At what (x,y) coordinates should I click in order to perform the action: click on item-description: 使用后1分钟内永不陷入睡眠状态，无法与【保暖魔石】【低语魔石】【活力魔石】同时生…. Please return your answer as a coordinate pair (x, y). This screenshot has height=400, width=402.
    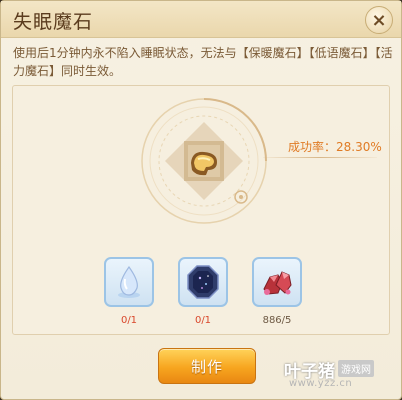
    Looking at the image, I should click on (203, 62).